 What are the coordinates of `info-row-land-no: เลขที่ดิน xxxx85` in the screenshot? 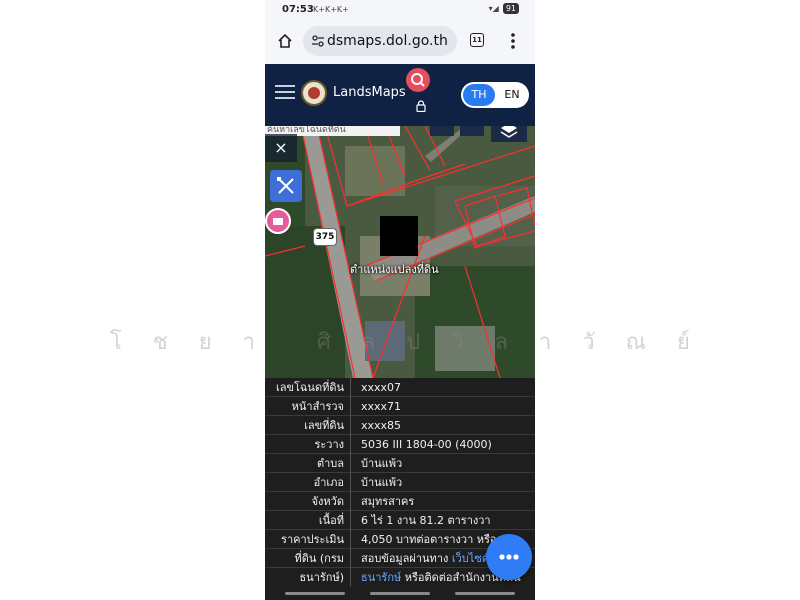 It's located at (400, 425).